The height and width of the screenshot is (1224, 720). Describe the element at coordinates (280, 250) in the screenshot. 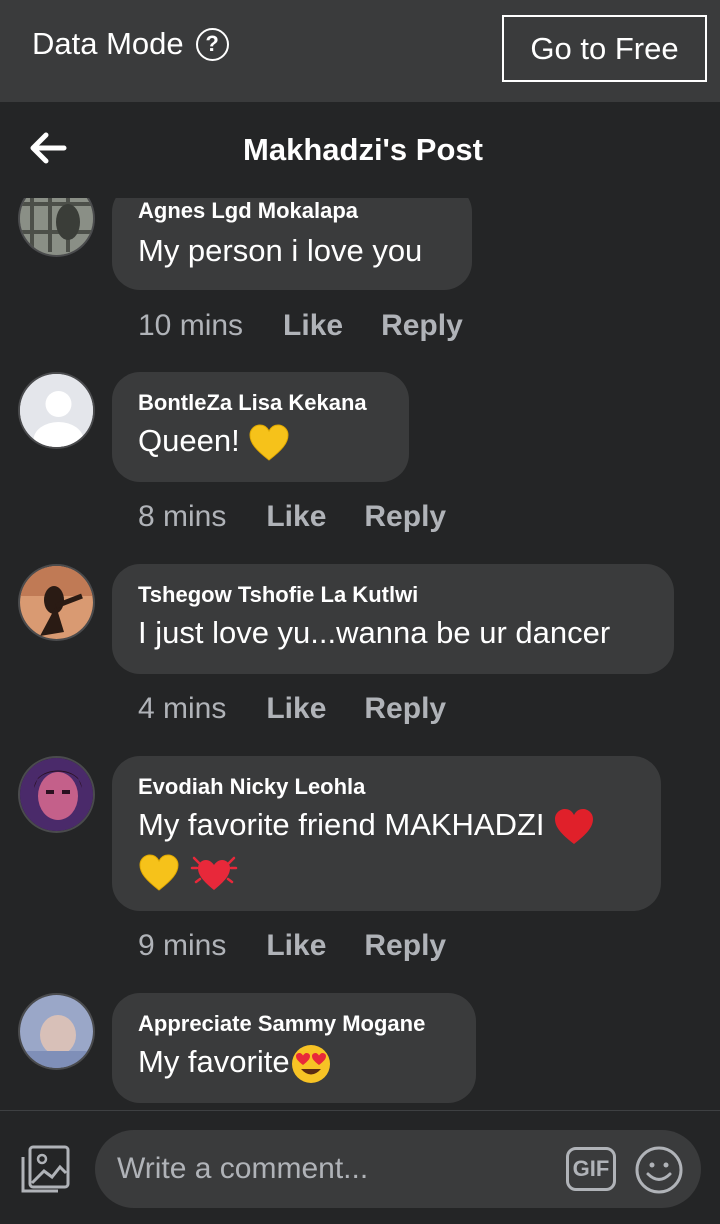

I see `comment-text: My person i love you` at that location.